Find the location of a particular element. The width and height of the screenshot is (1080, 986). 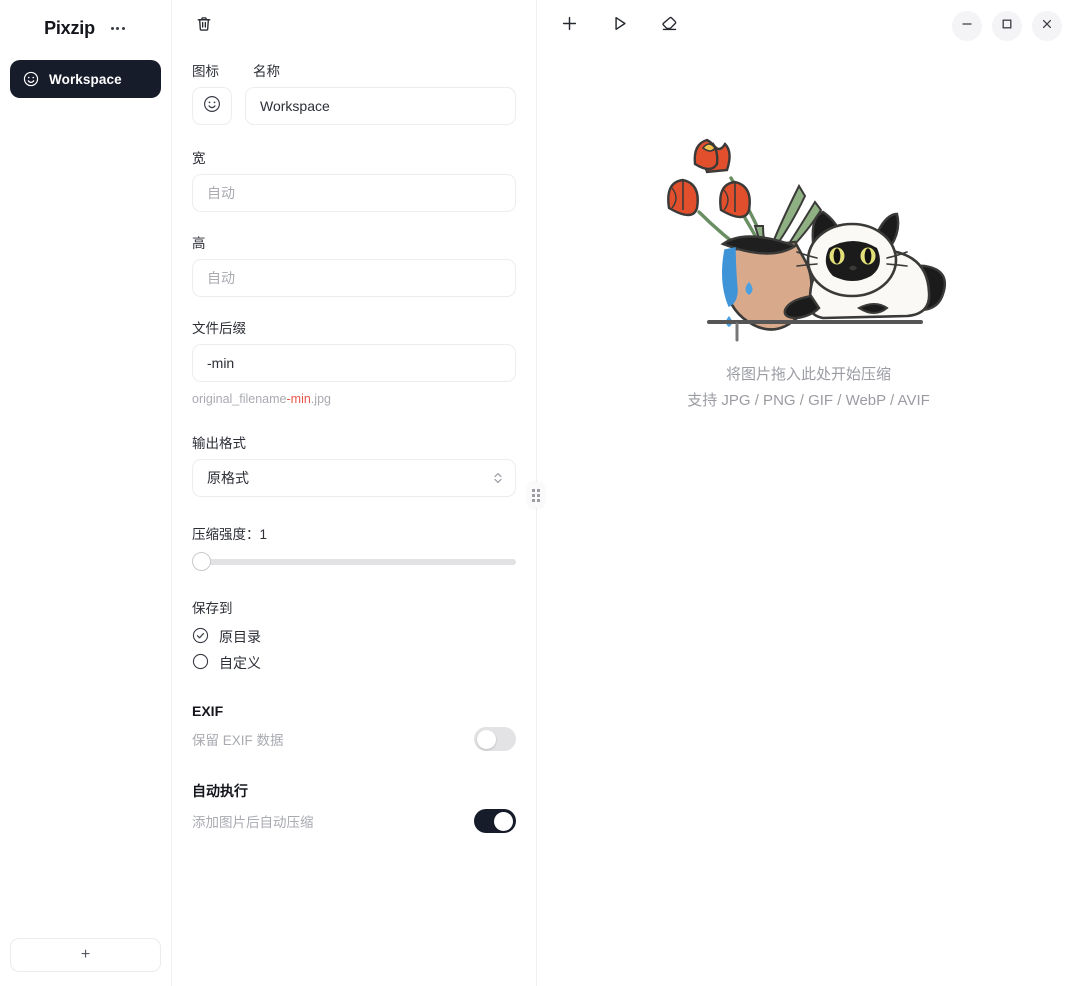

output-format-group: 输出格式 原格式 is located at coordinates (354, 464).